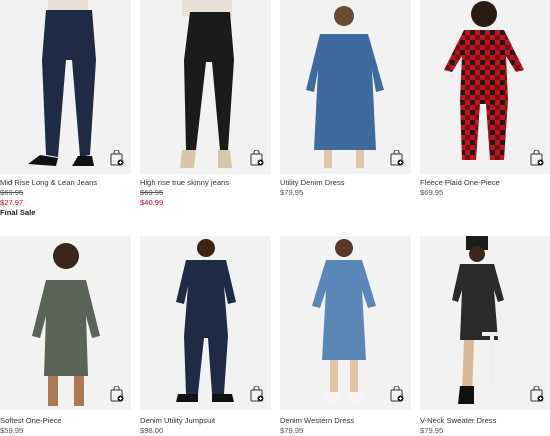  Describe the element at coordinates (207, 84) in the screenshot. I see `model-skinny-jeans-image` at that location.